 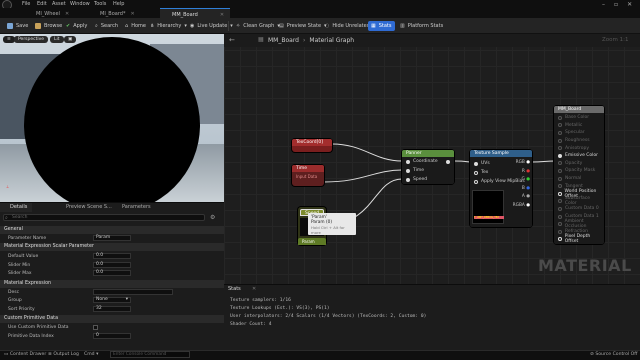 What do you see at coordinates (112, 300) in the screenshot?
I see `group-dropdown: None ▾` at bounding box center [112, 300].